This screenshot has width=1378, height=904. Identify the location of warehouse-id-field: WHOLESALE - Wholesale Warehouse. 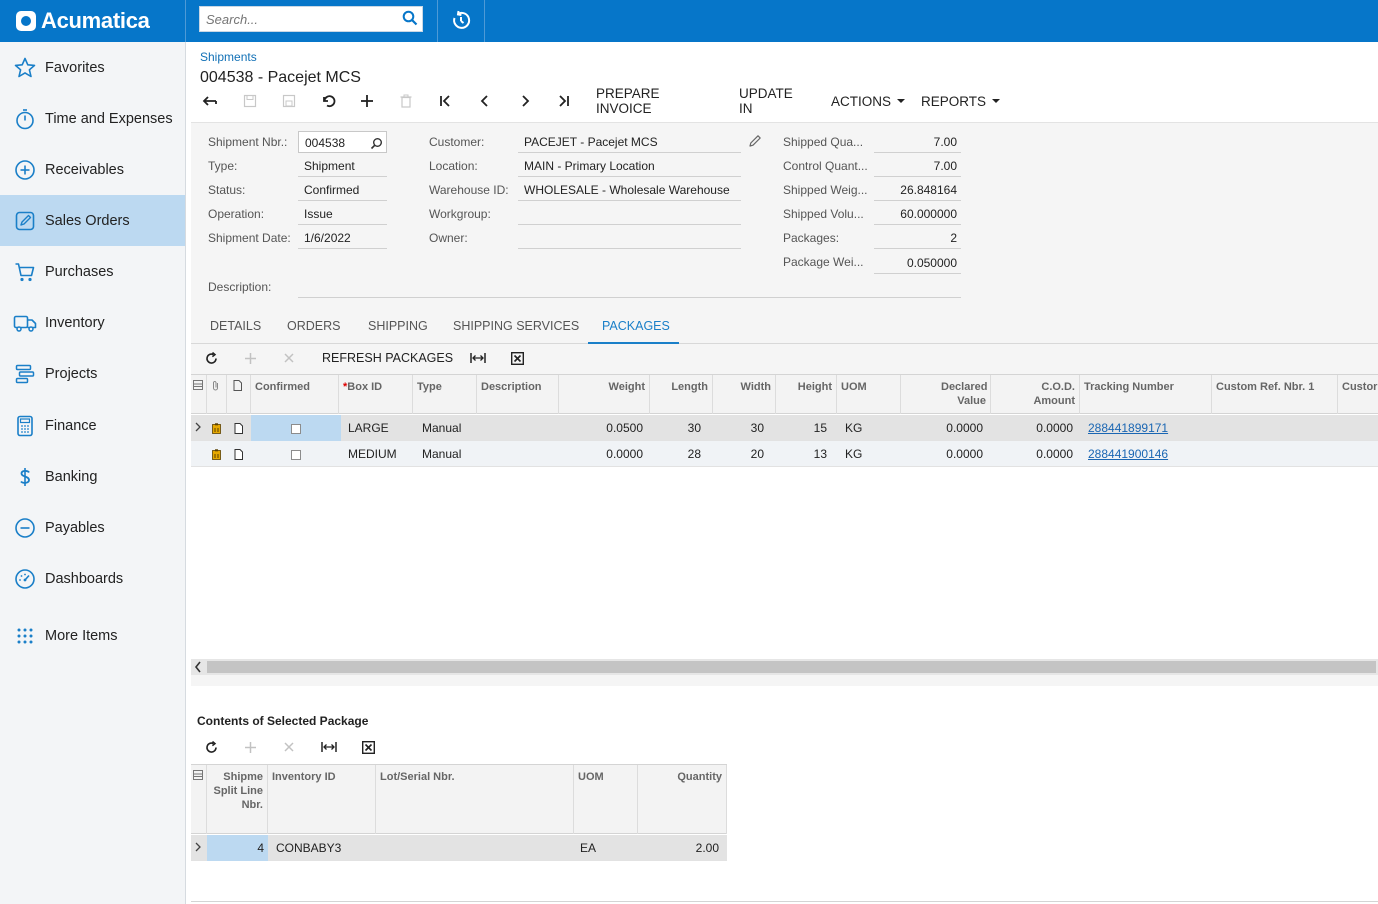
(629, 190).